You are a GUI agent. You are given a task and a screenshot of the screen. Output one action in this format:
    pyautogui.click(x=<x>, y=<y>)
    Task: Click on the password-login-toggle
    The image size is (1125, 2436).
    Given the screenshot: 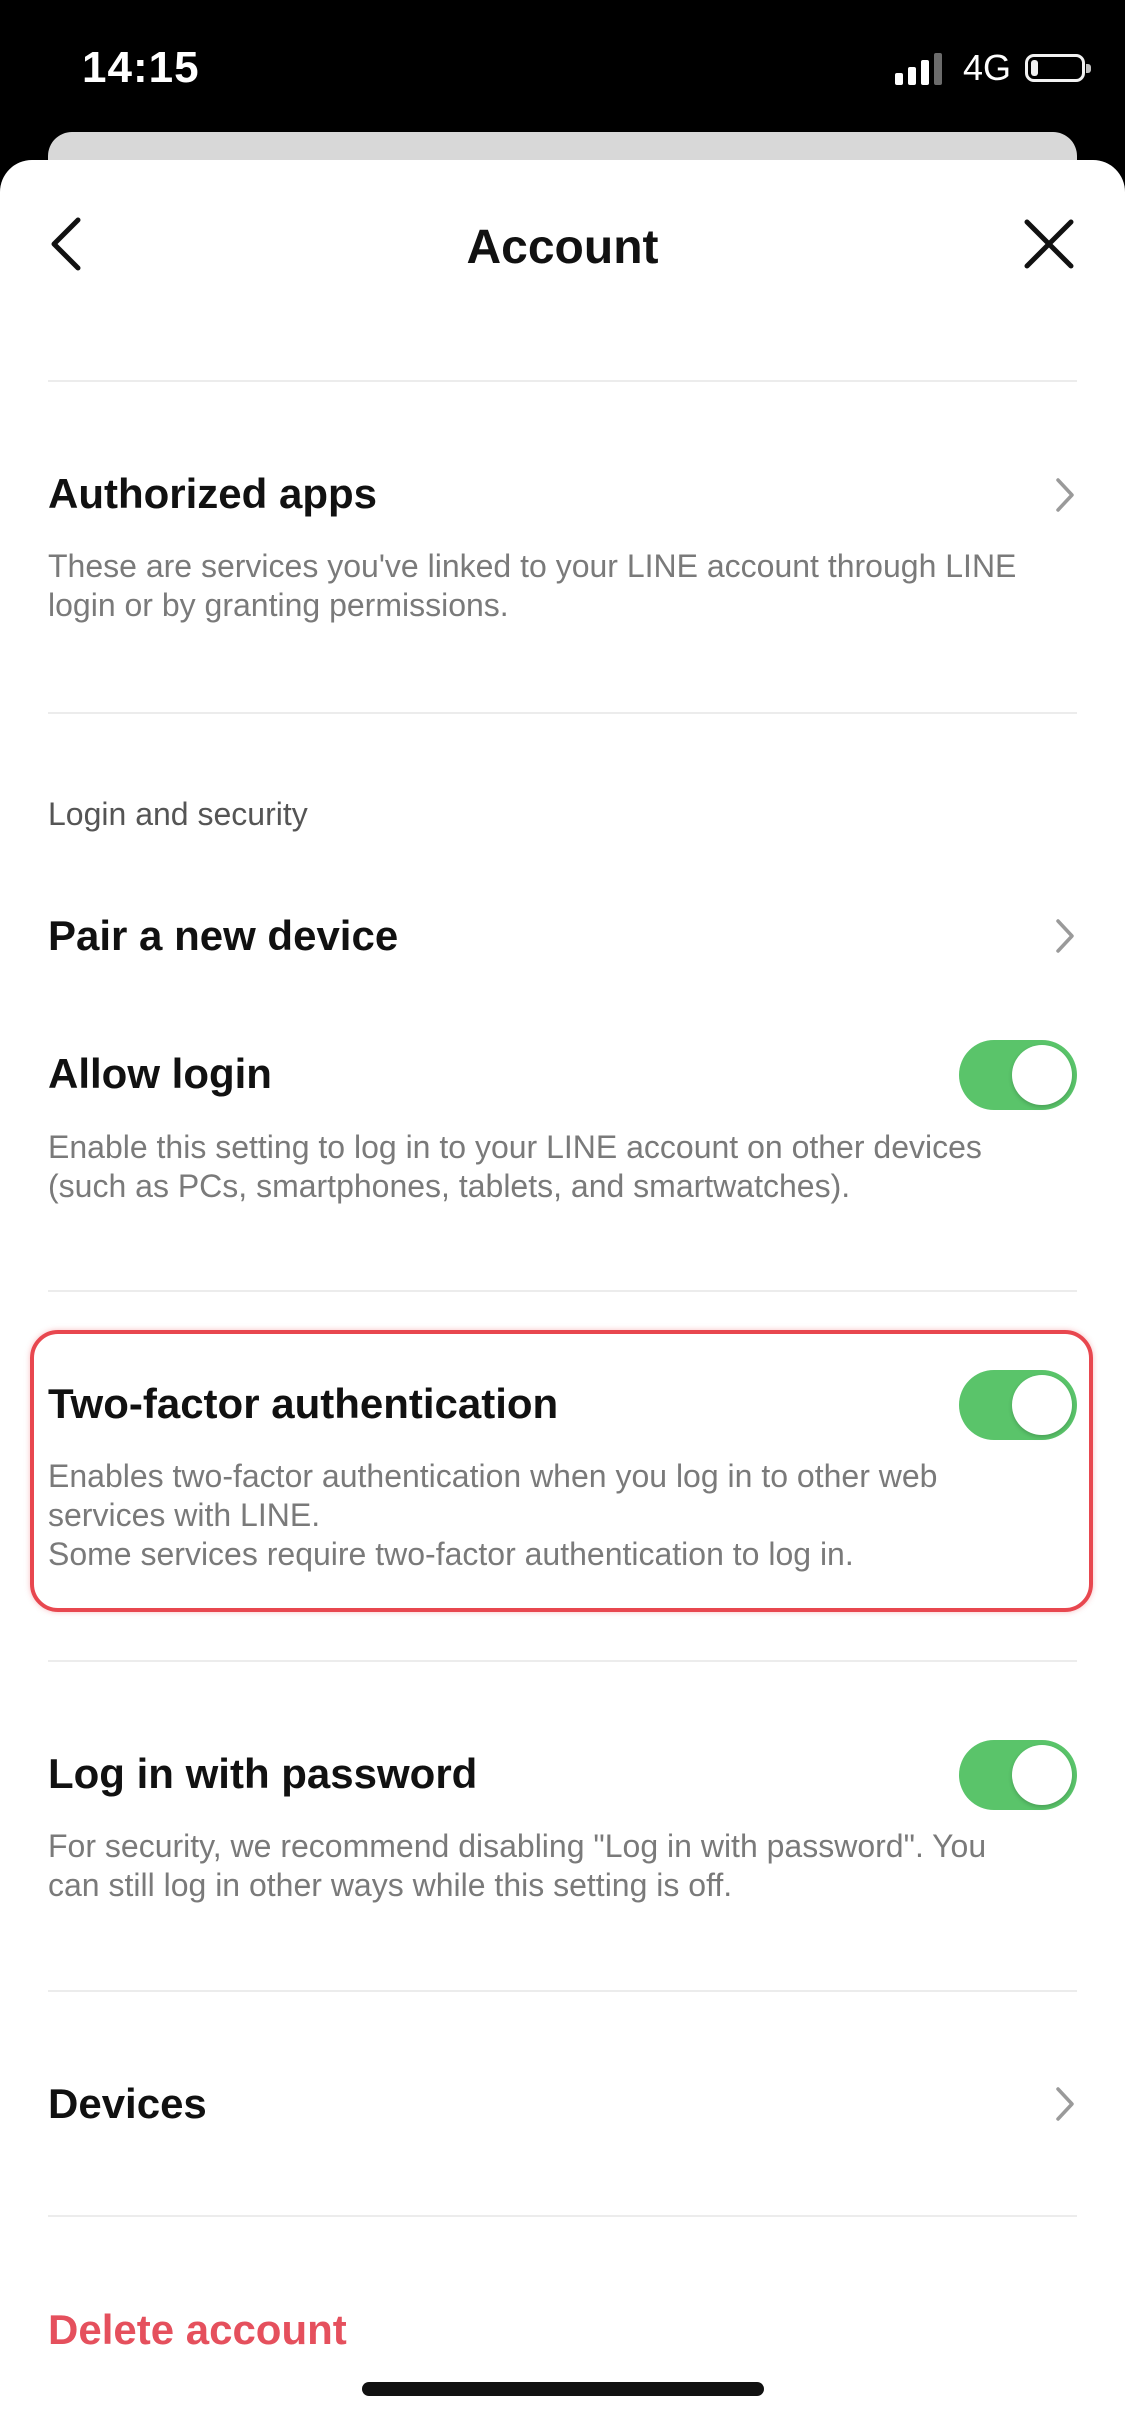 What is the action you would take?
    pyautogui.click(x=1018, y=1775)
    